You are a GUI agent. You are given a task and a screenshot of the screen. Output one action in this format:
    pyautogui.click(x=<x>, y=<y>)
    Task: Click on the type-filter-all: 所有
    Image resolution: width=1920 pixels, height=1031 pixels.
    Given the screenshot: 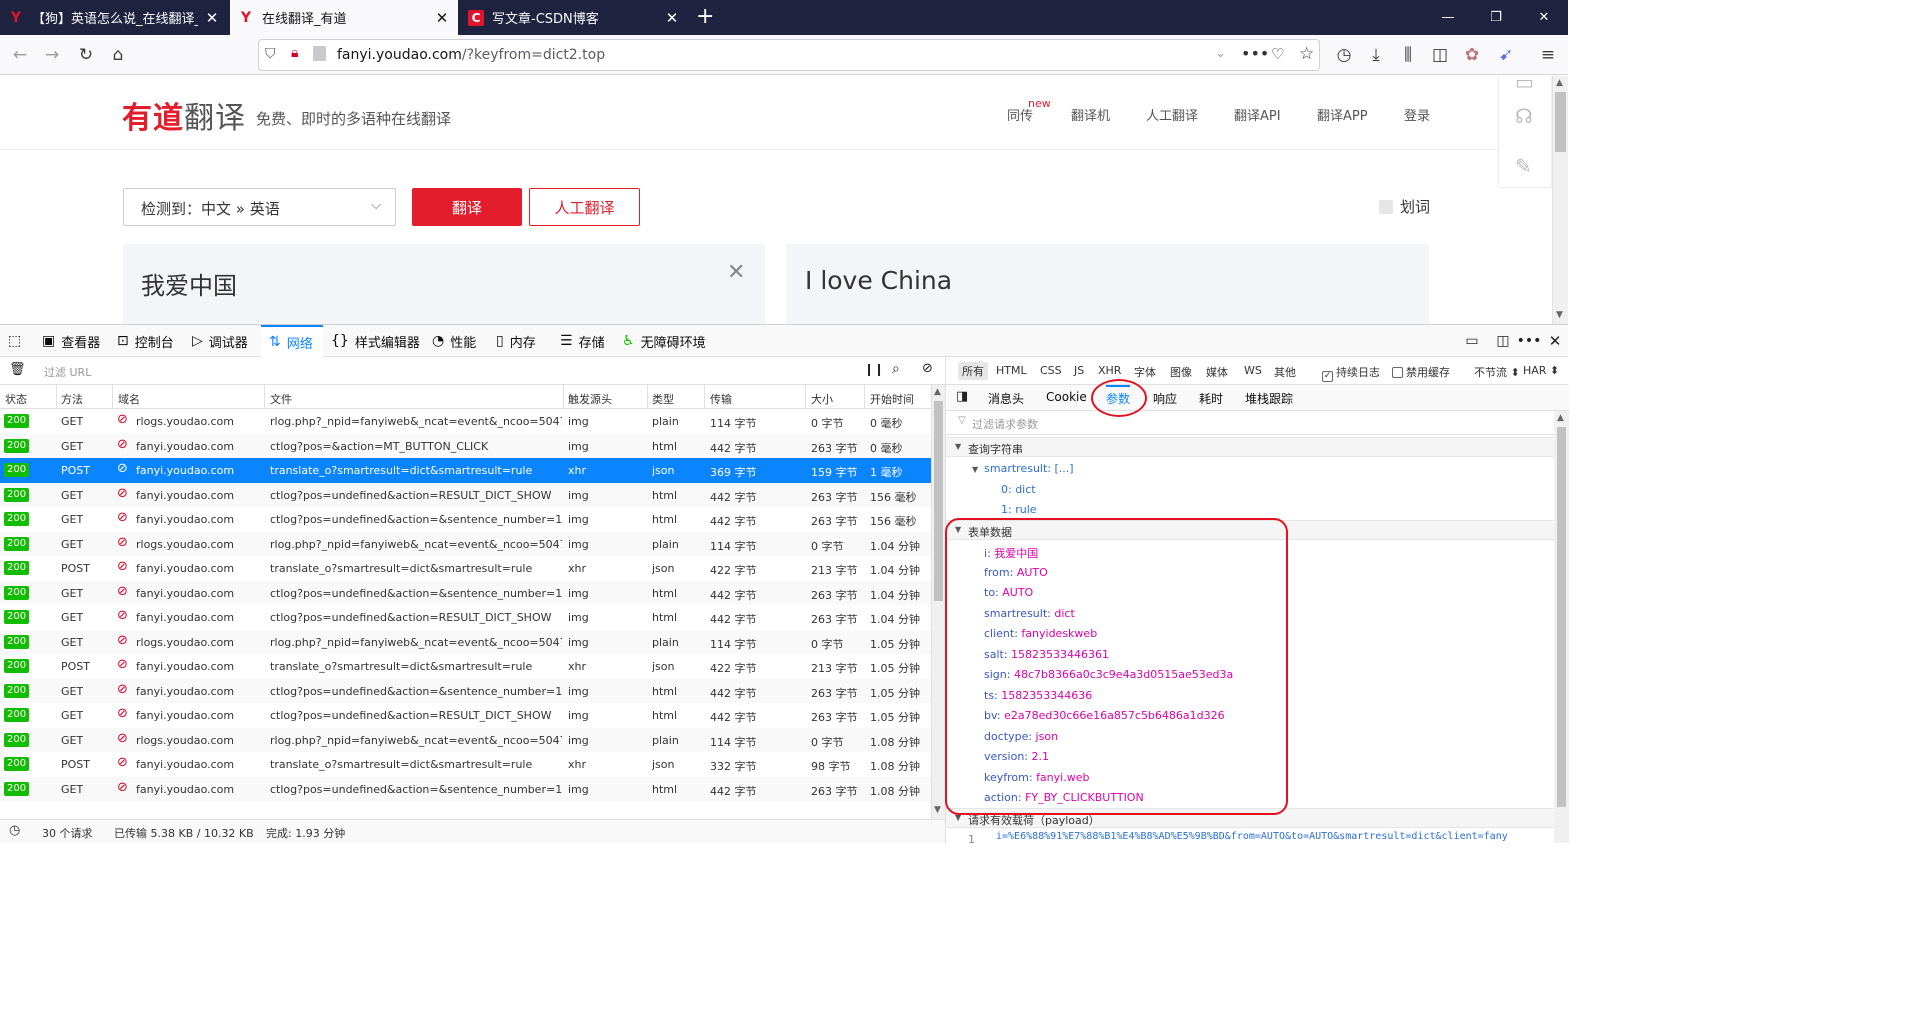 What is the action you would take?
    pyautogui.click(x=973, y=371)
    